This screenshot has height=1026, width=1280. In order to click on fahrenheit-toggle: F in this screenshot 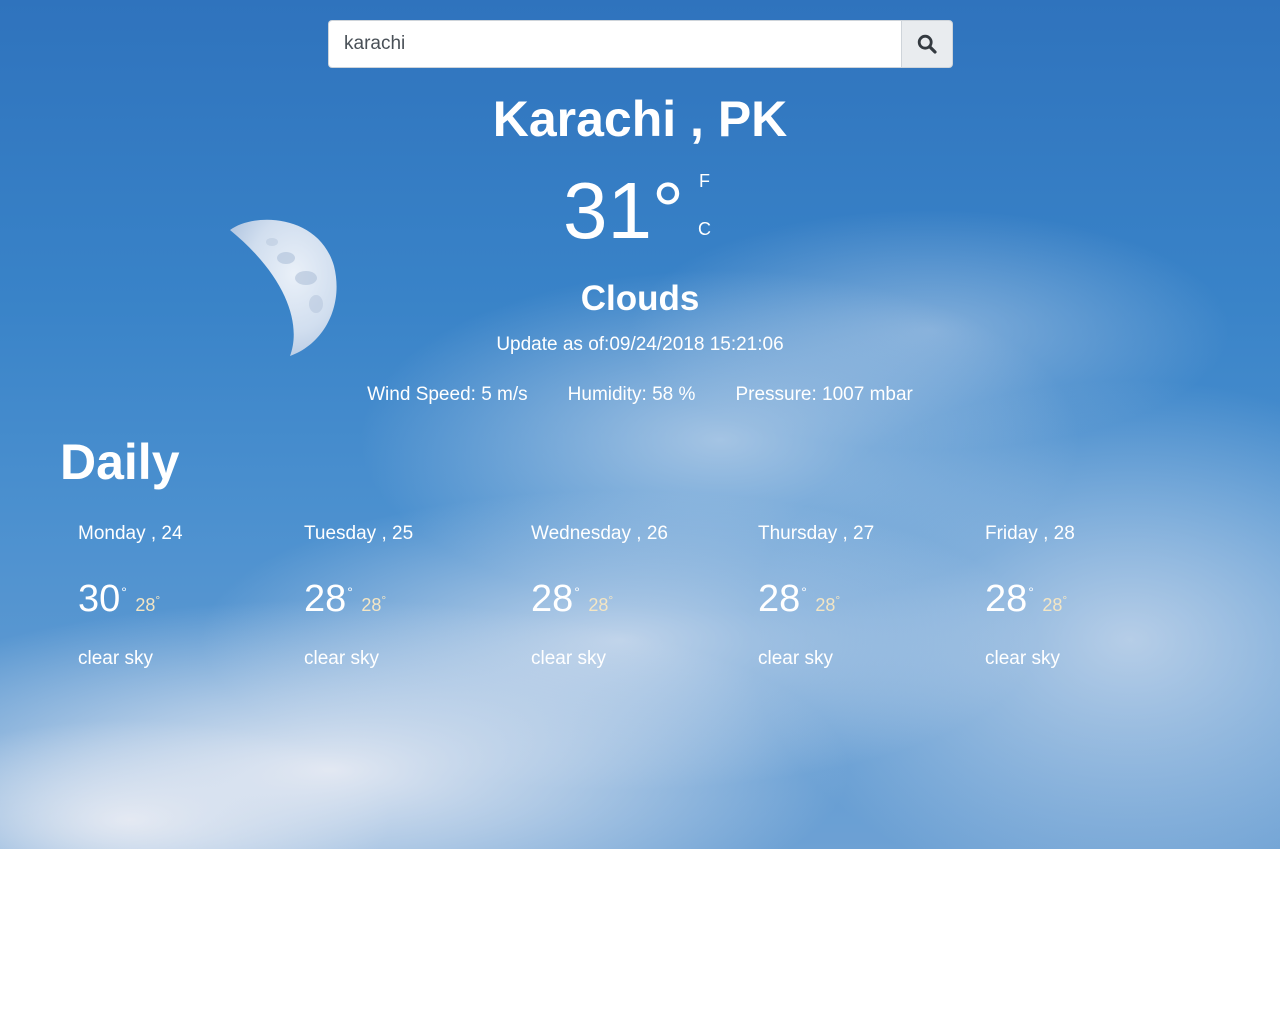, I will do `click(704, 181)`.